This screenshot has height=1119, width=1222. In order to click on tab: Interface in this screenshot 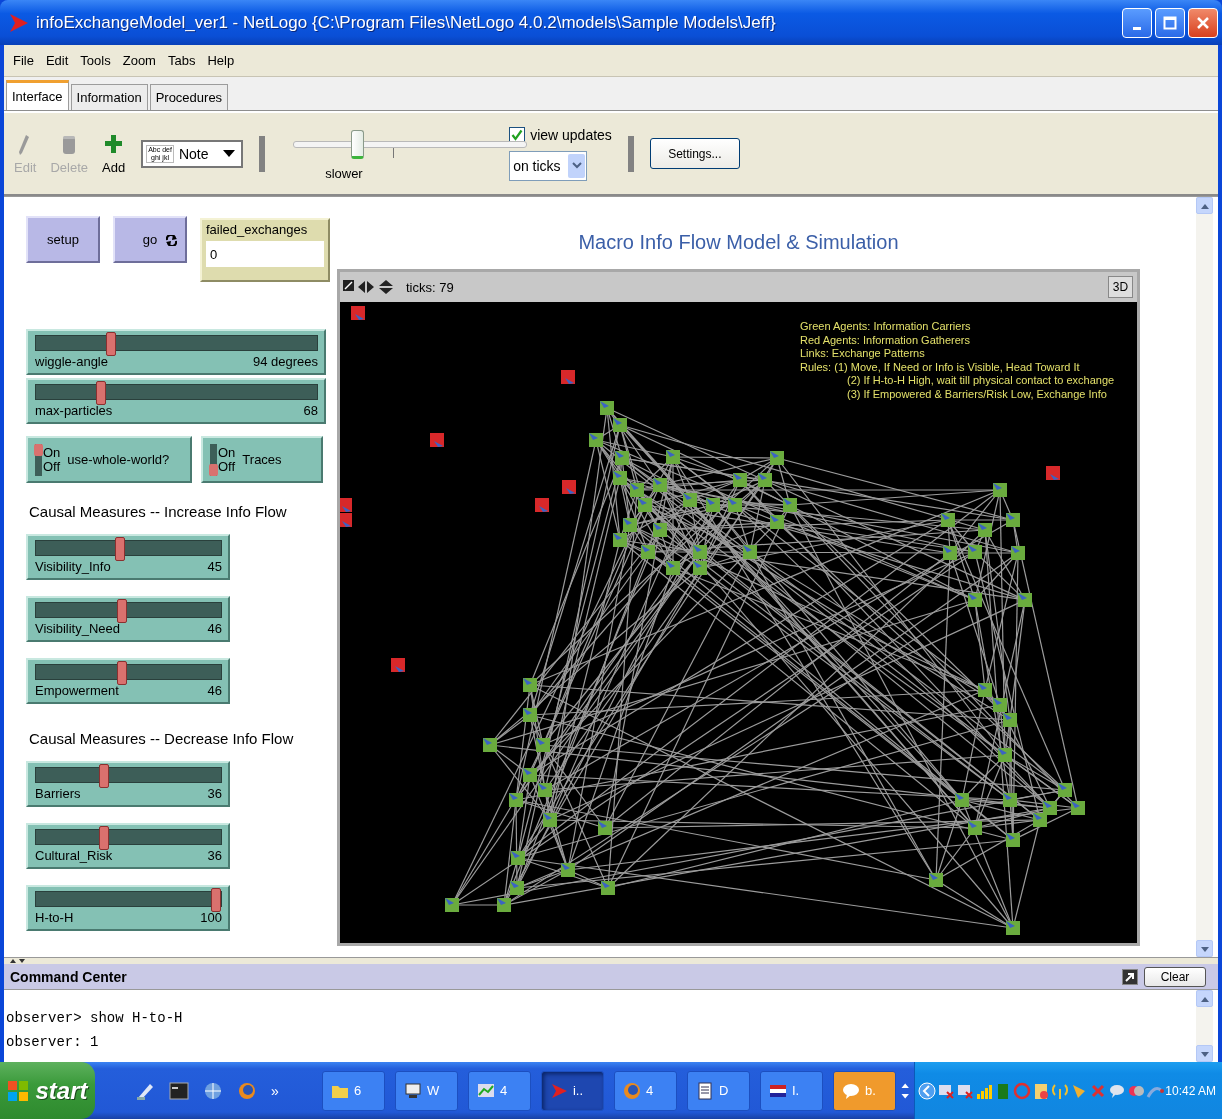, I will do `click(37, 95)`.